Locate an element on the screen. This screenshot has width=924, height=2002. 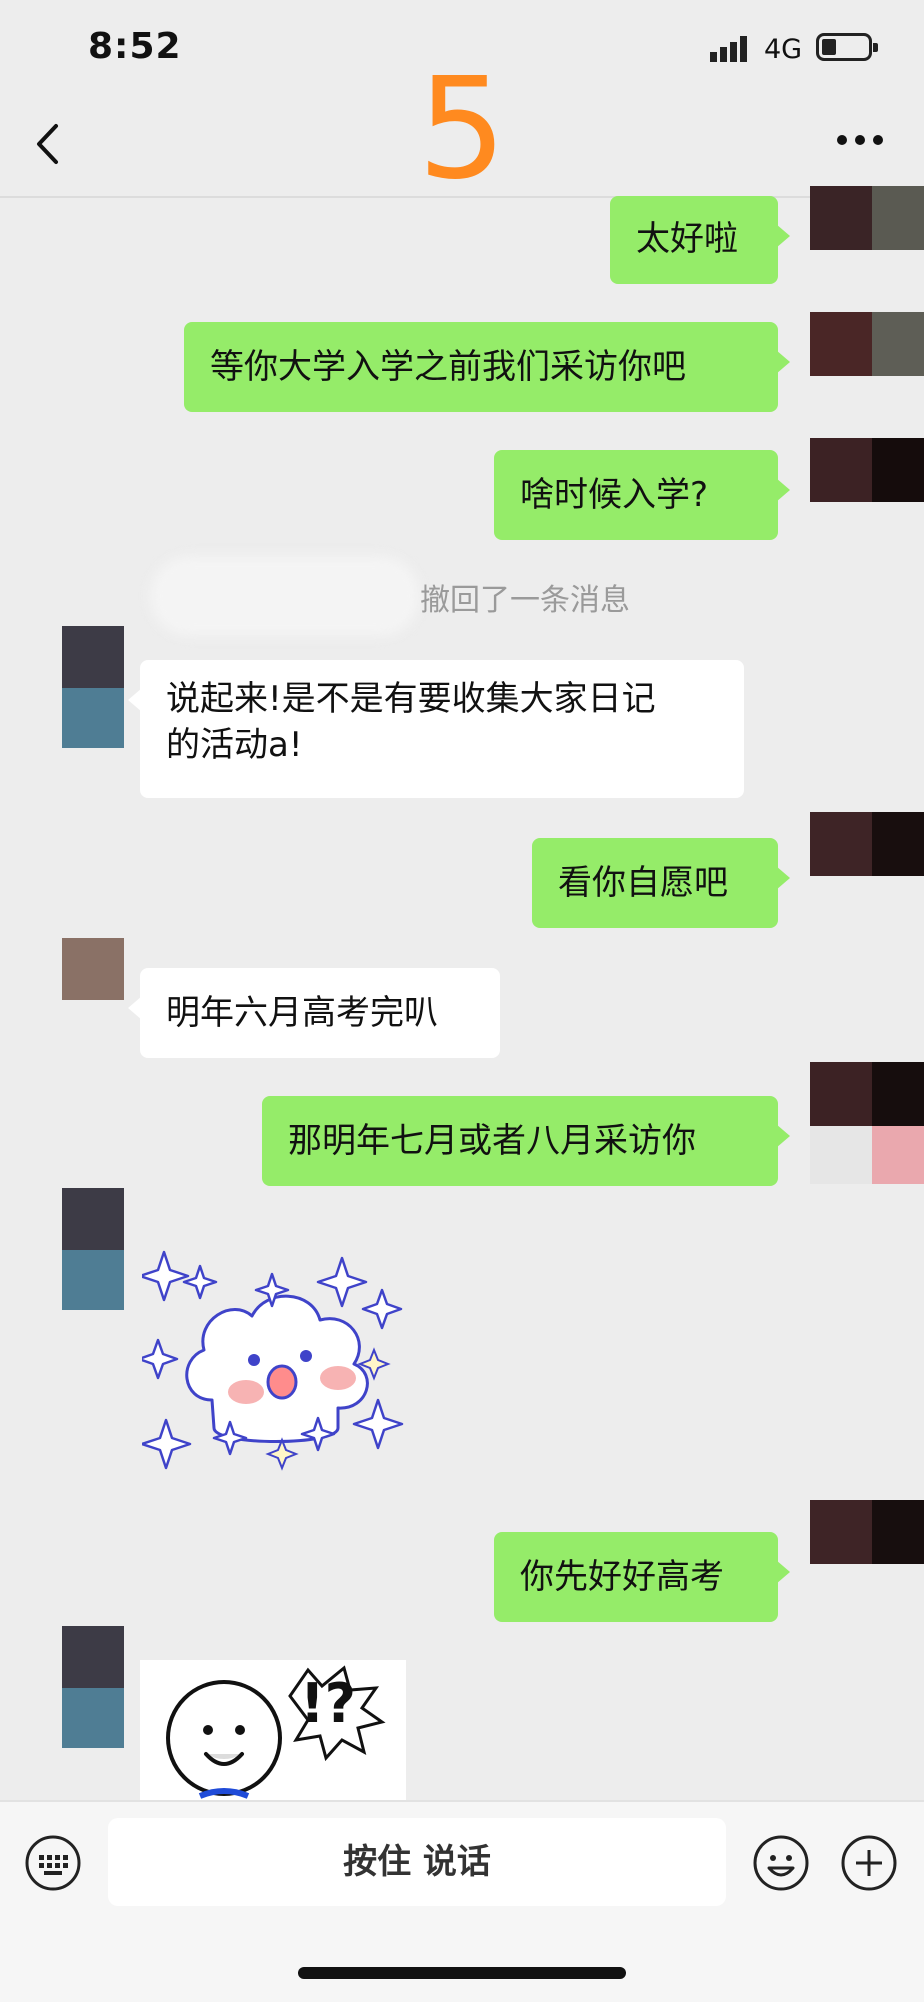
home-indicator is located at coordinates (462, 1973).